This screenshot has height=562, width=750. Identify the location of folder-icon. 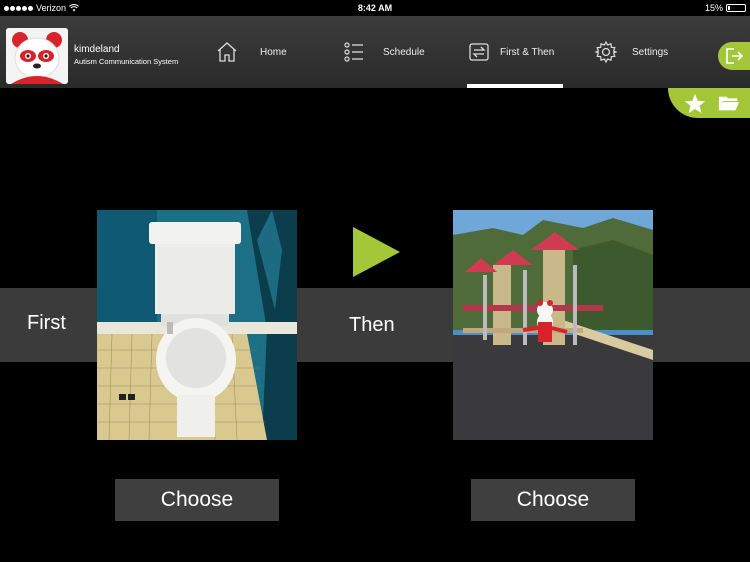
(729, 103).